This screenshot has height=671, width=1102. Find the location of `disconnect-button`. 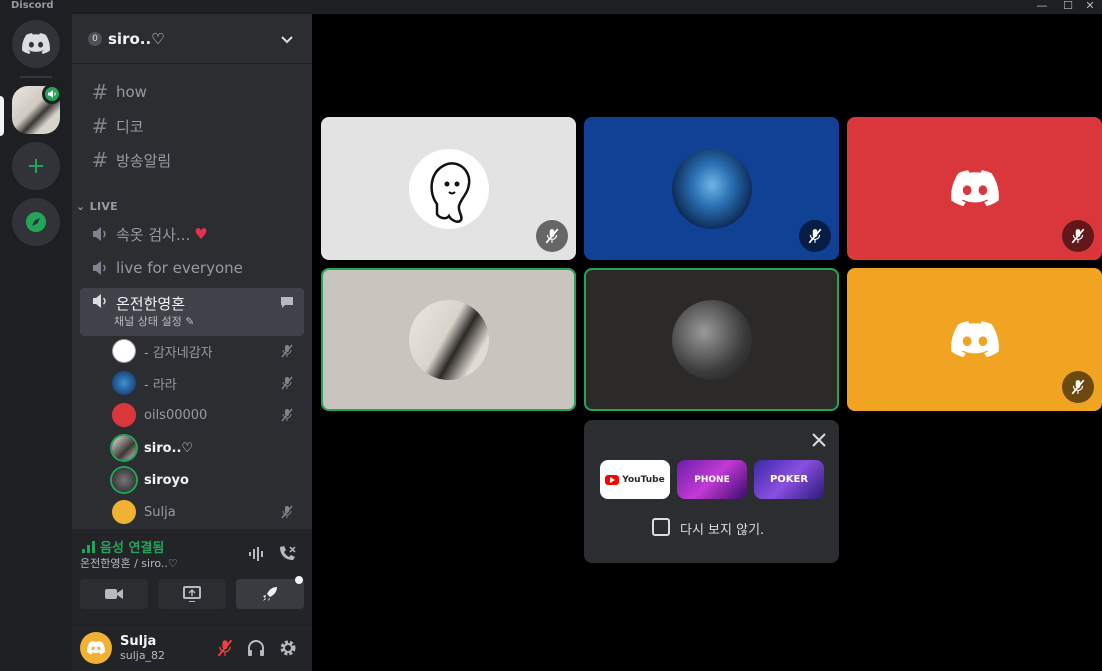

disconnect-button is located at coordinates (287, 554).